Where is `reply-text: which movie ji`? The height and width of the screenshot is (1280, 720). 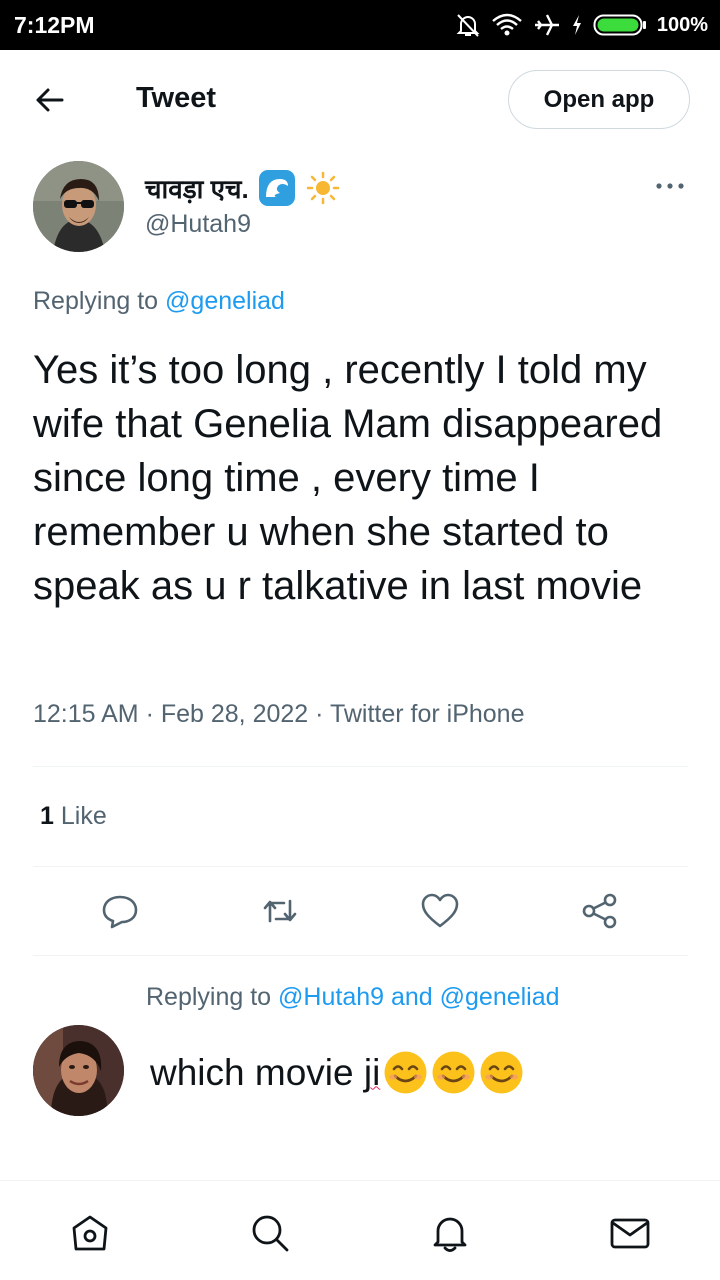 reply-text: which movie ji is located at coordinates (337, 1072).